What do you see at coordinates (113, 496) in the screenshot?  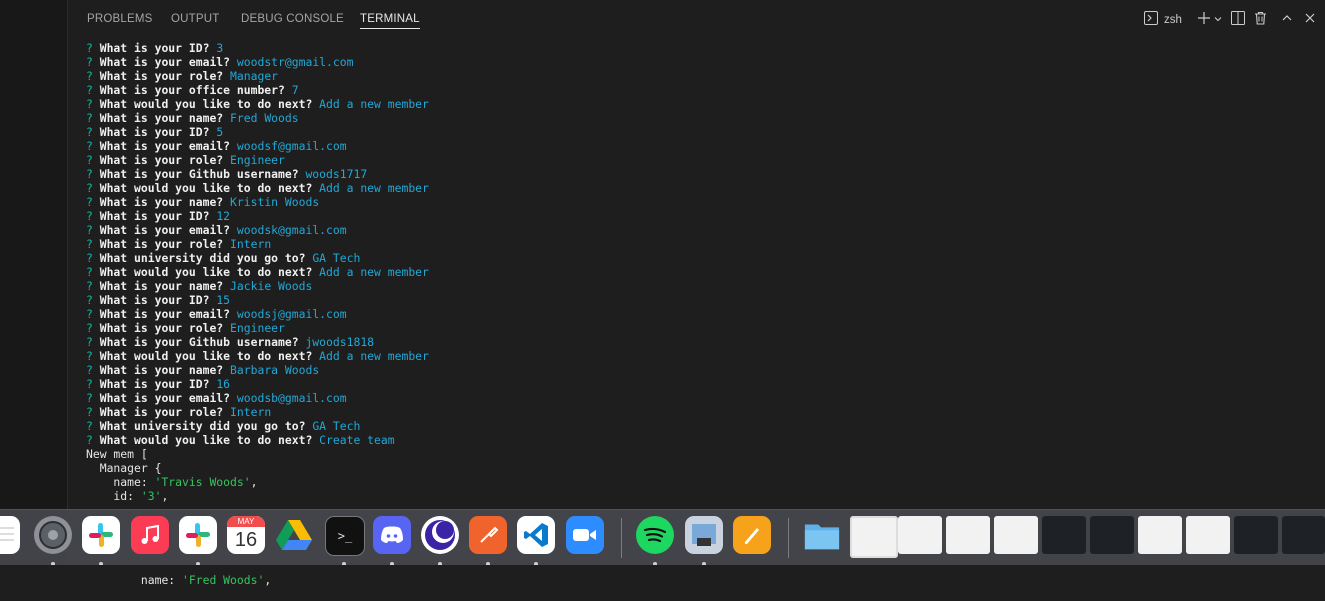 I see `output-key: id:` at bounding box center [113, 496].